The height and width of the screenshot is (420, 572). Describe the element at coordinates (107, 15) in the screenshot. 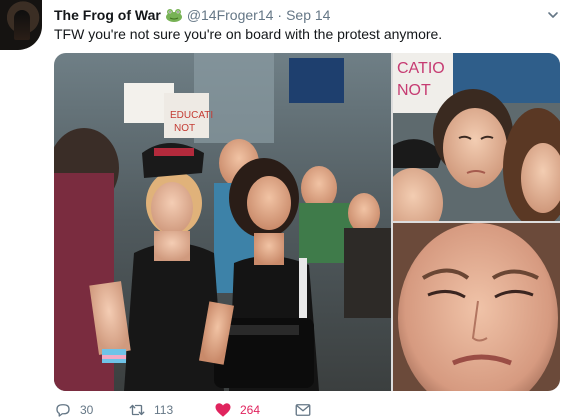

I see `author-name: The Frog of War` at that location.